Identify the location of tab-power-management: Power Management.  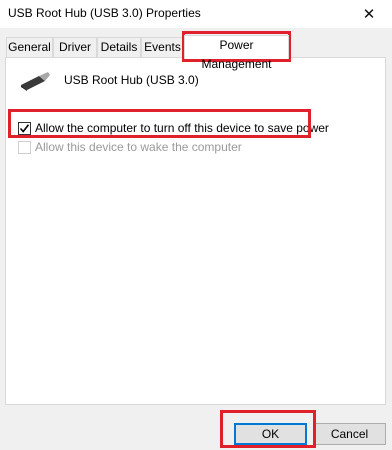
(236, 53).